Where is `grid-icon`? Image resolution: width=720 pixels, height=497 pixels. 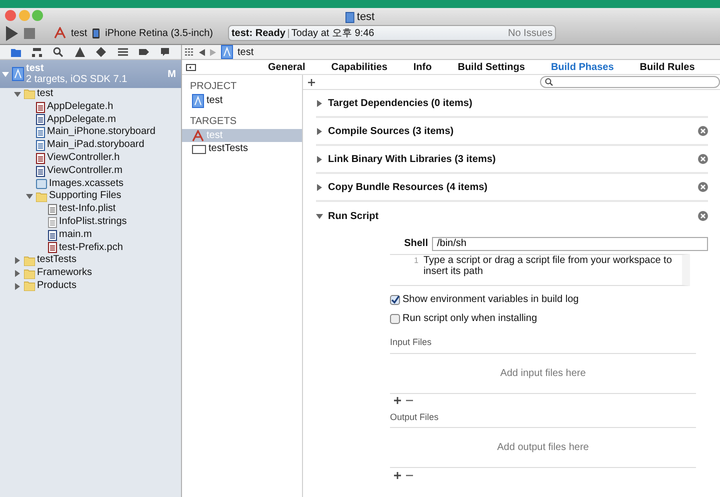 grid-icon is located at coordinates (189, 52).